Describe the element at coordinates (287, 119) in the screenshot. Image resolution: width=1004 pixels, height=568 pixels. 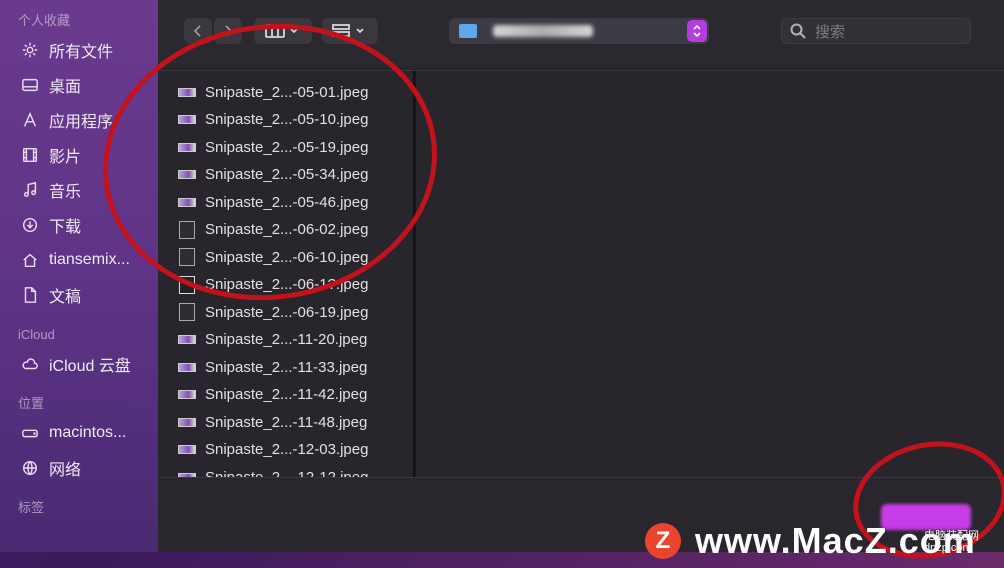
I see `file-name: Snipaste_2...-05-10.jpeg` at that location.